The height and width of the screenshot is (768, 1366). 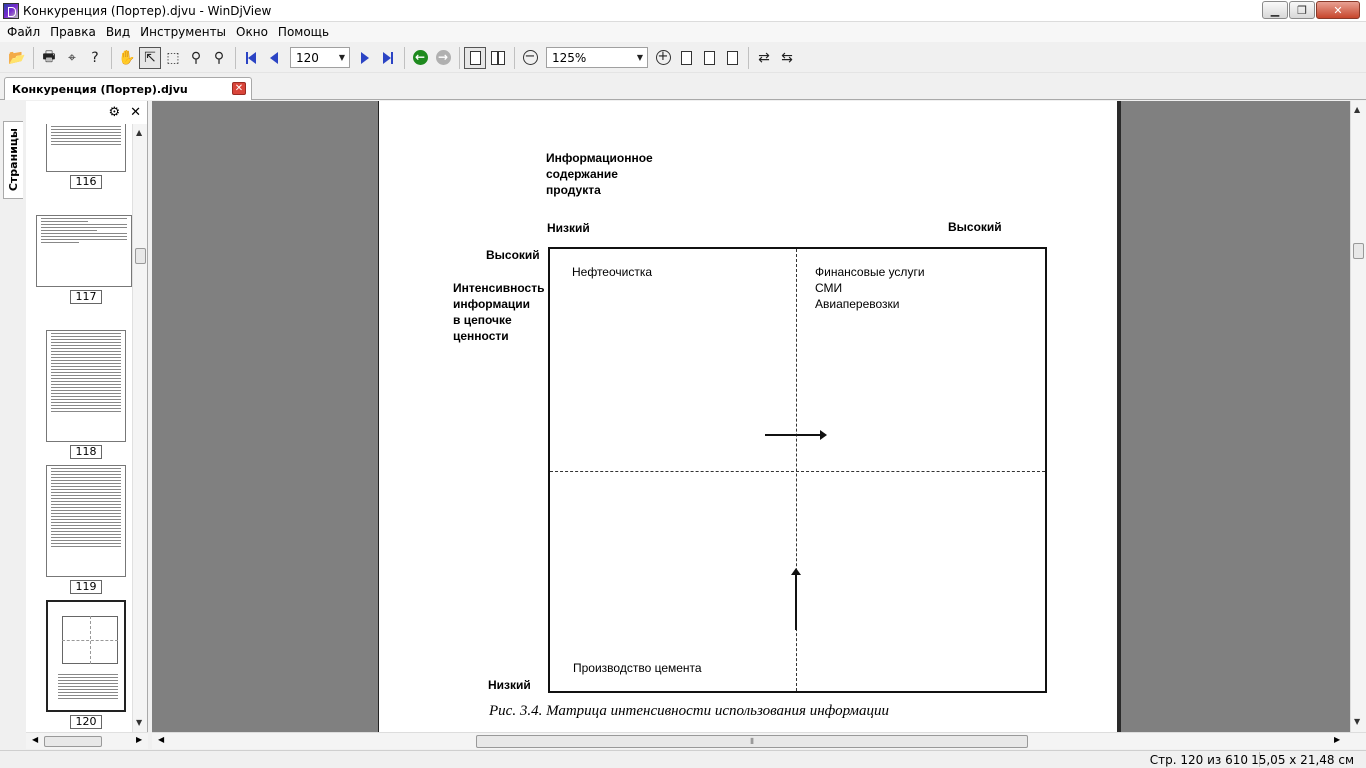 What do you see at coordinates (420, 58) in the screenshot?
I see `back-icon: ←` at bounding box center [420, 58].